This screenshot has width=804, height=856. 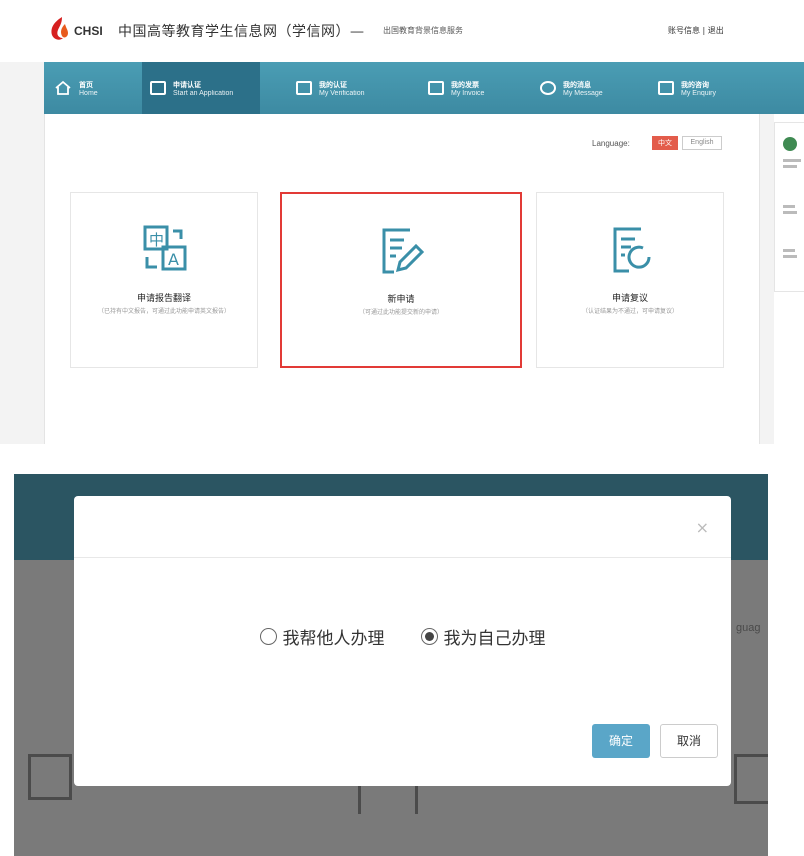 What do you see at coordinates (402, 527) in the screenshot?
I see `dialog-header: ×` at bounding box center [402, 527].